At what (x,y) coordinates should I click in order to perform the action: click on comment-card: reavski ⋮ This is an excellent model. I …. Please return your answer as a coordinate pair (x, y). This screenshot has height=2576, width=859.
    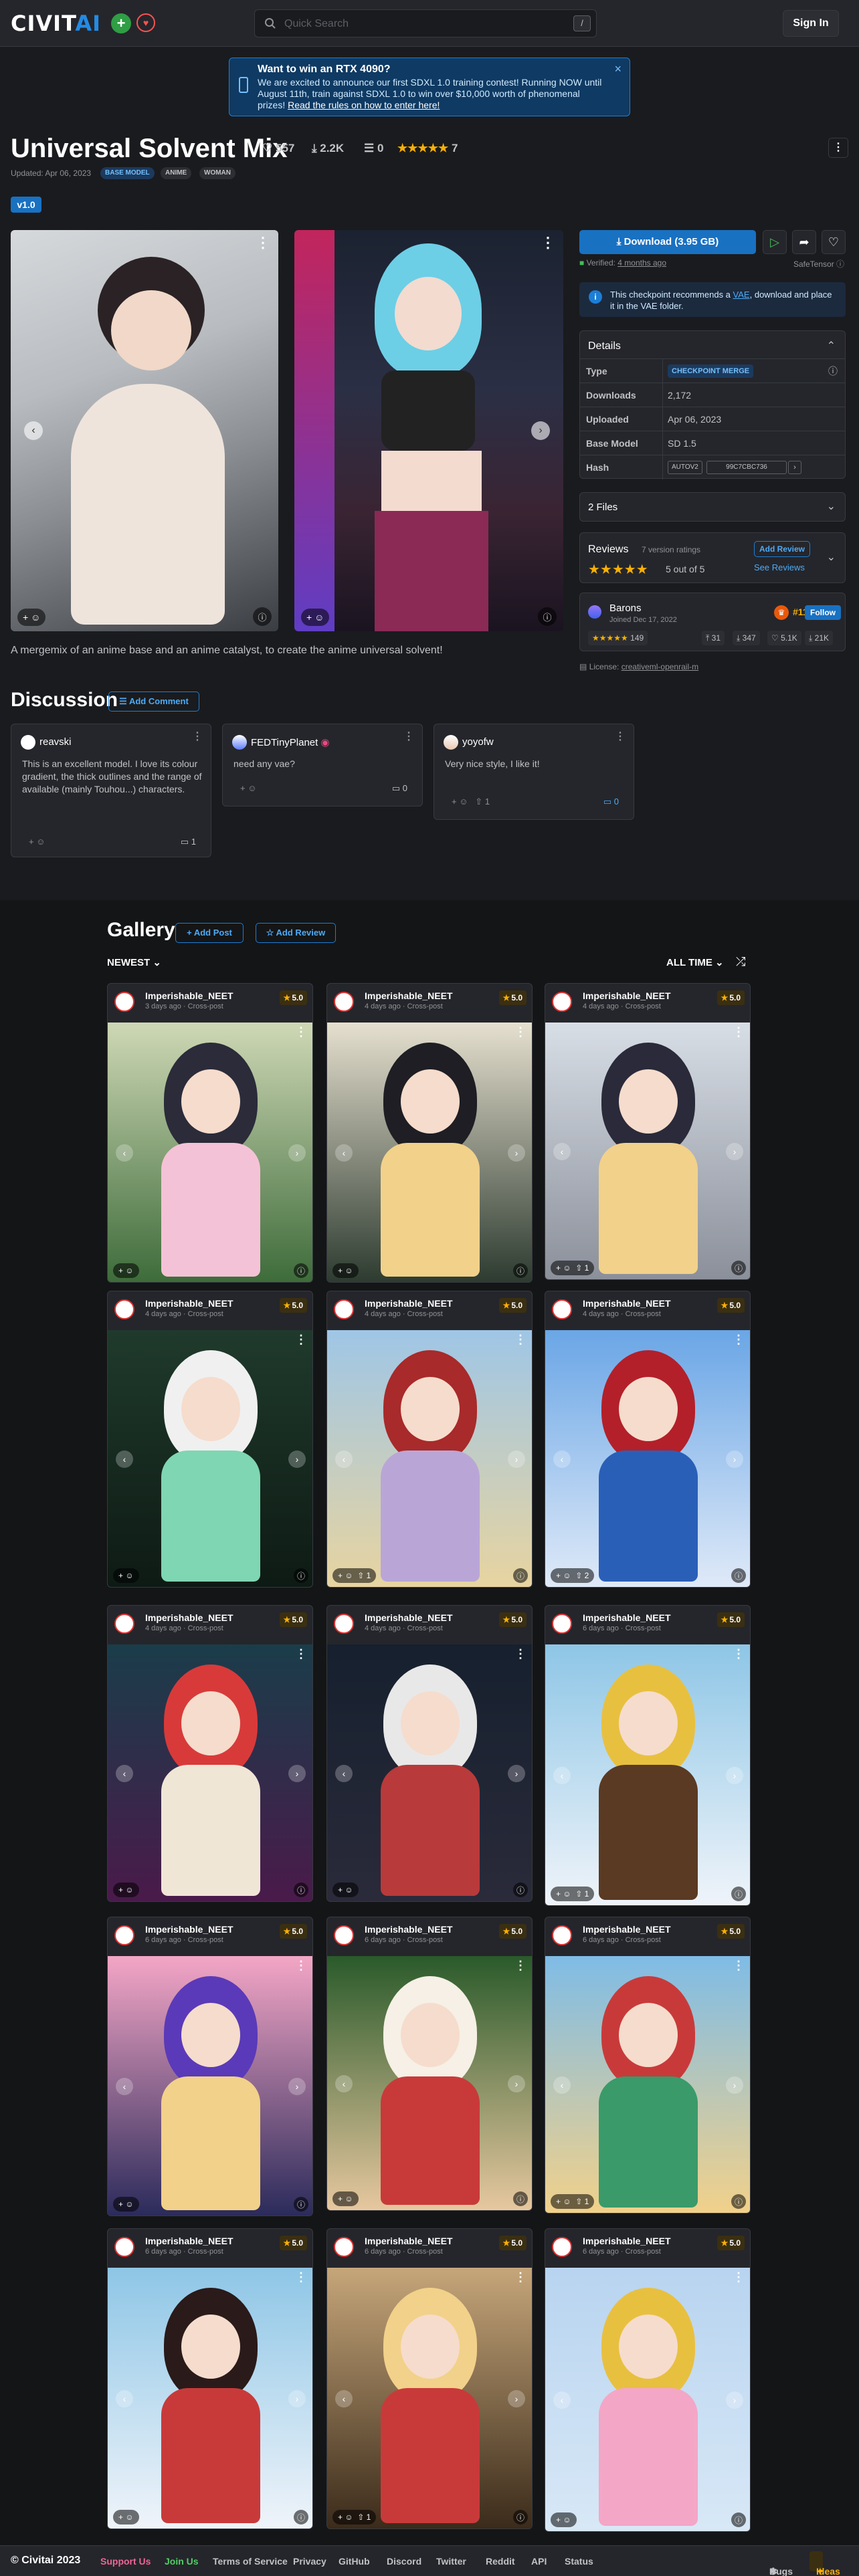
    Looking at the image, I should click on (111, 791).